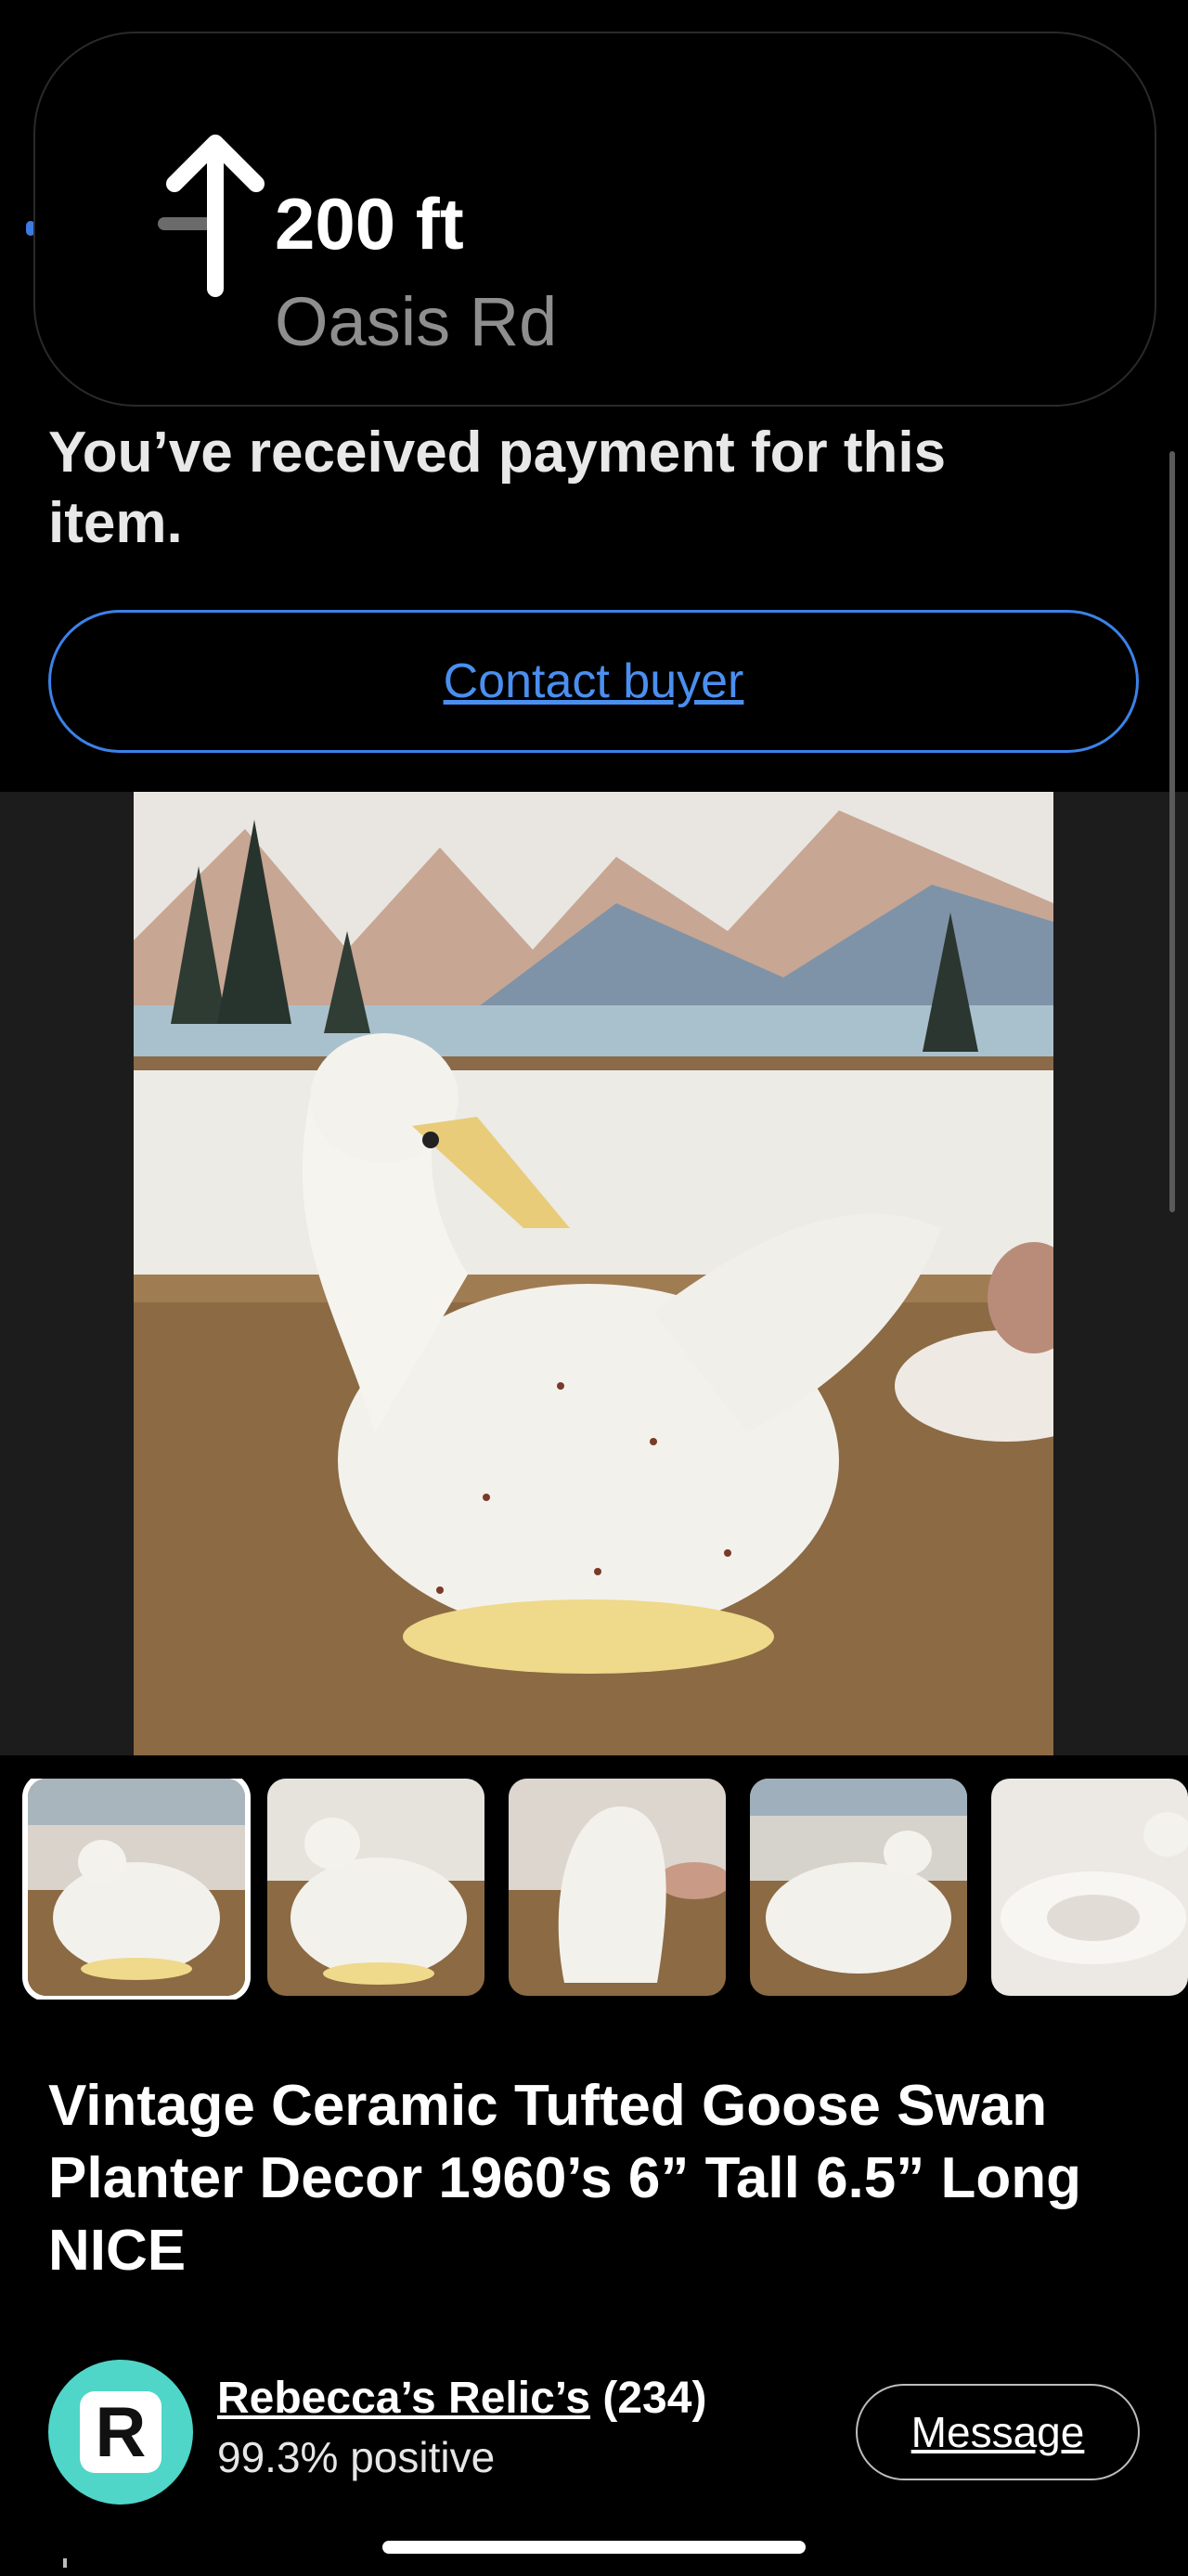 This screenshot has height=2576, width=1188. Describe the element at coordinates (369, 224) in the screenshot. I see `nav-distance: 200 ft` at that location.